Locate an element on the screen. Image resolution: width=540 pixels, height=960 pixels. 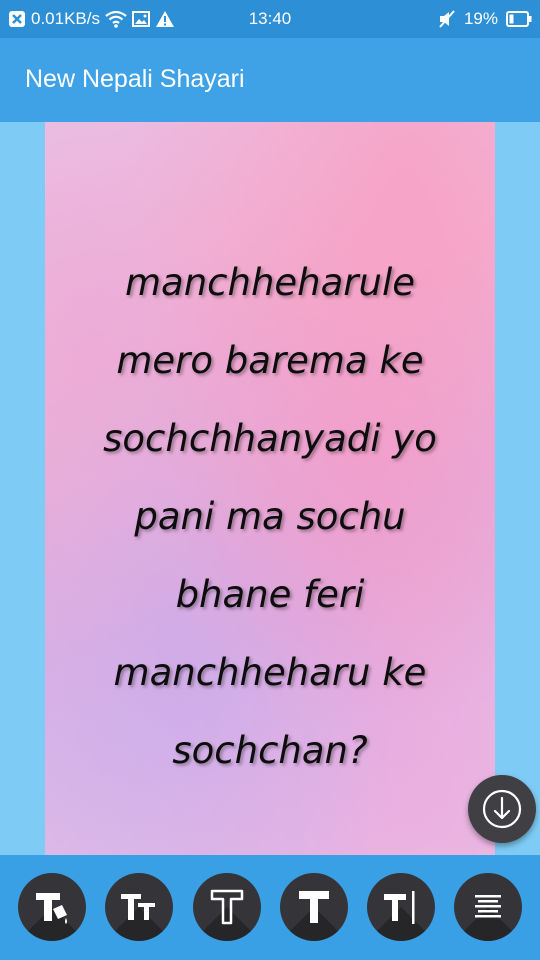
text-cursor-icon is located at coordinates (399, 907).